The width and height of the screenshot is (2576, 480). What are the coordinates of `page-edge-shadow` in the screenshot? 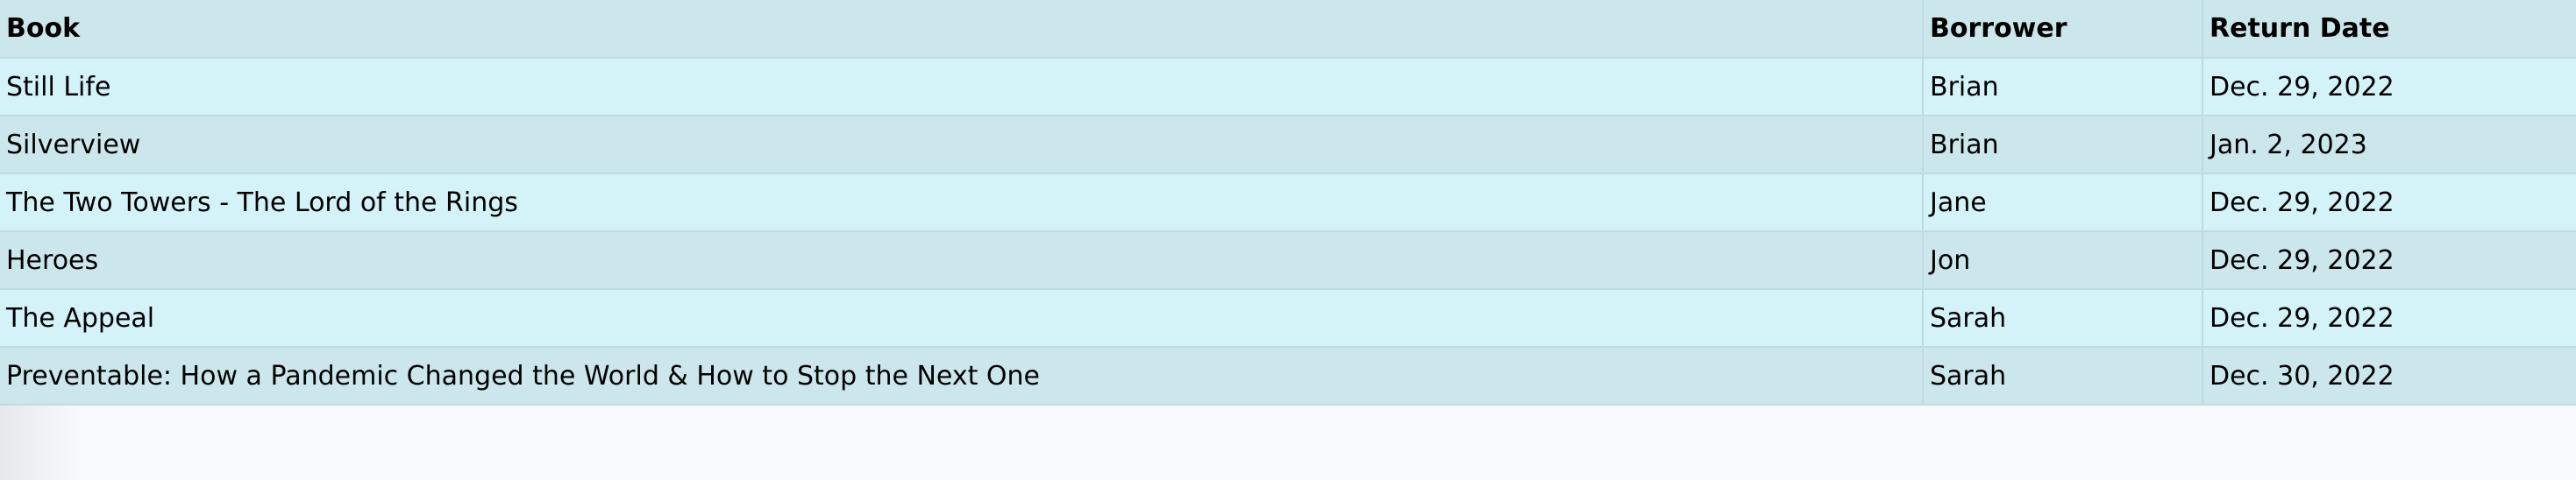 It's located at (39, 440).